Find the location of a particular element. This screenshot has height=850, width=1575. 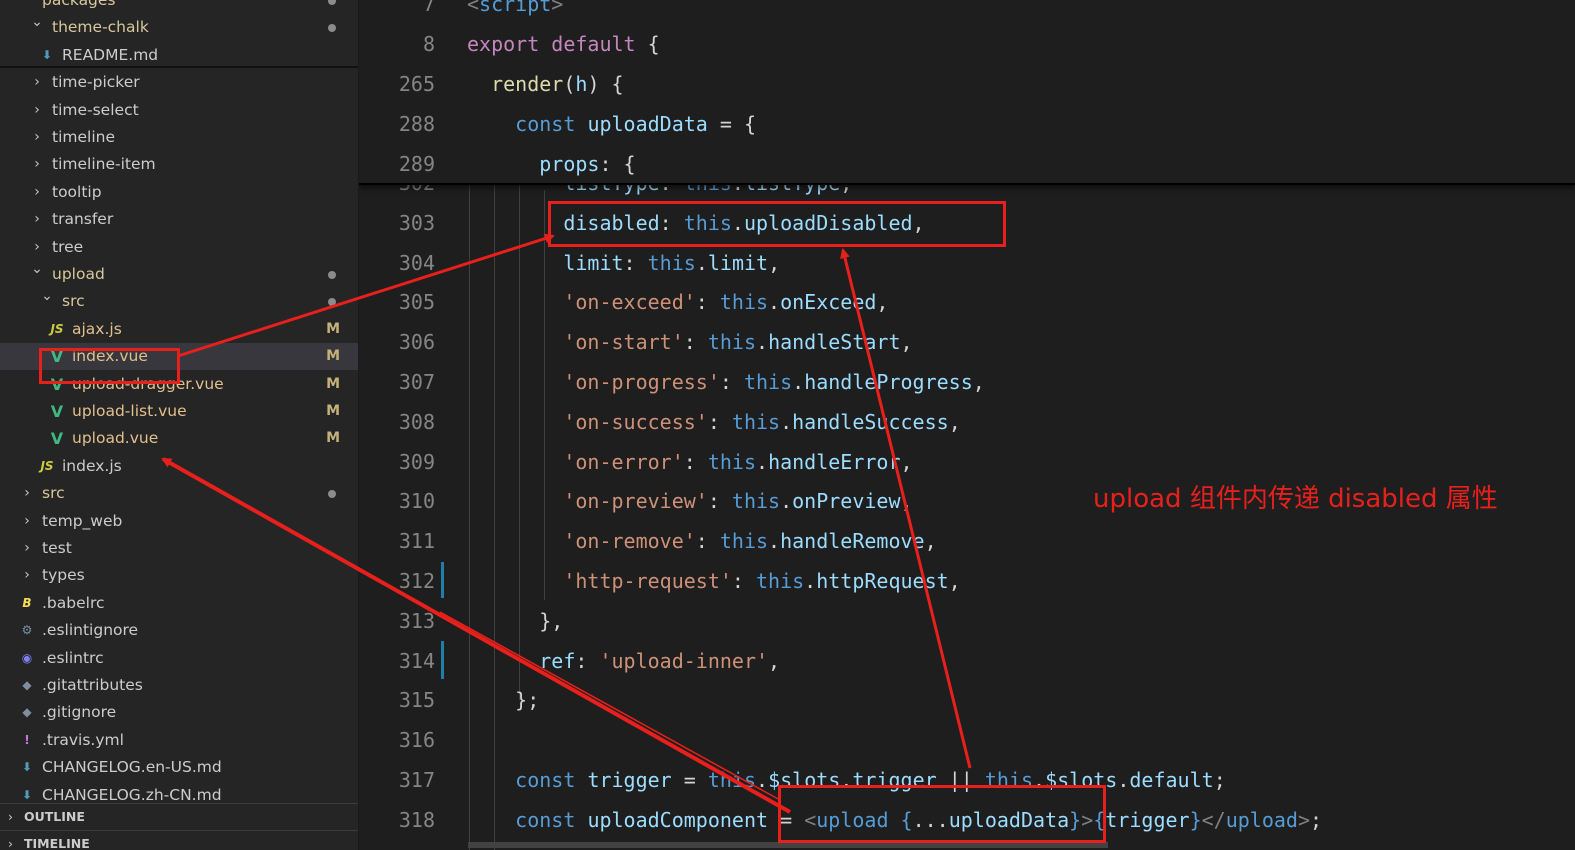

tree-item-label: test is located at coordinates (57, 548).